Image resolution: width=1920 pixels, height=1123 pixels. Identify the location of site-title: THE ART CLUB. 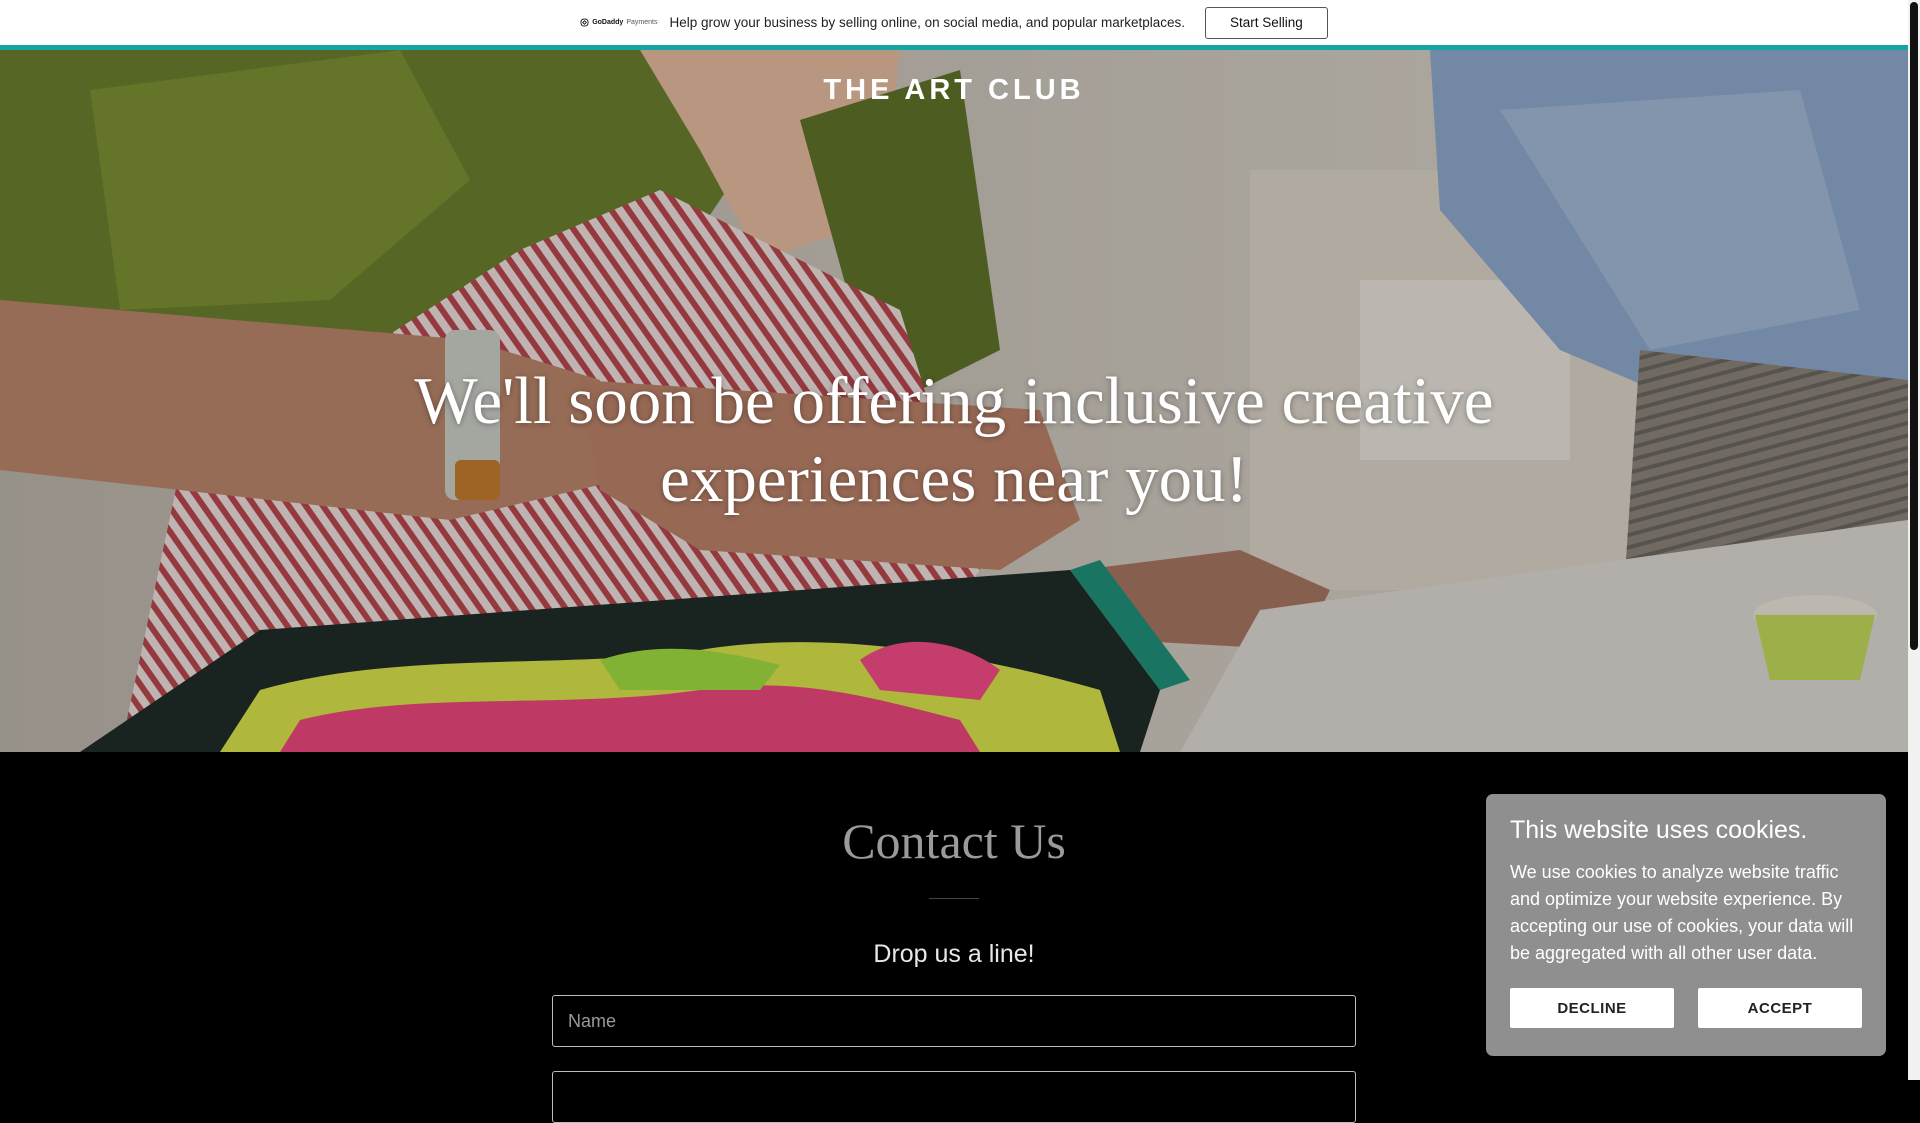
(954, 90).